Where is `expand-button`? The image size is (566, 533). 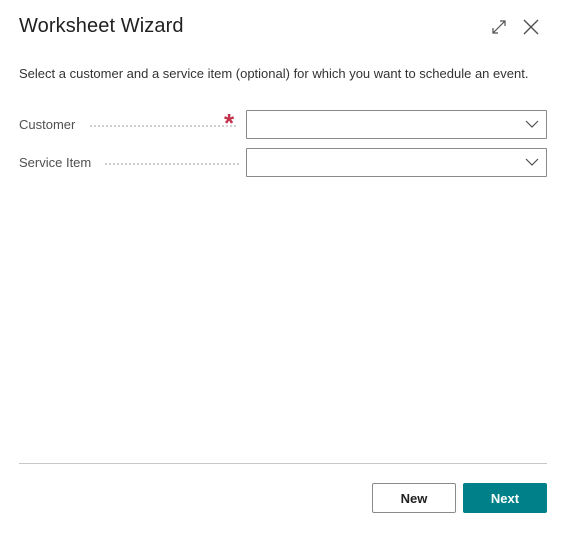
expand-button is located at coordinates (499, 27).